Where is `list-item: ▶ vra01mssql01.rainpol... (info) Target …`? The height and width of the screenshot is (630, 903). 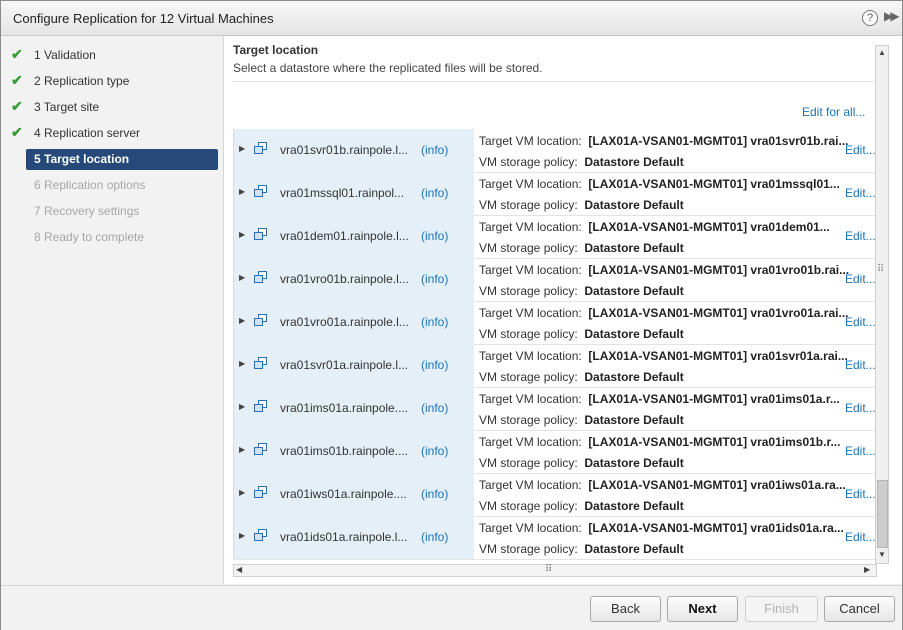
list-item: ▶ vra01mssql01.rainpol... (info) Target … is located at coordinates (555, 194).